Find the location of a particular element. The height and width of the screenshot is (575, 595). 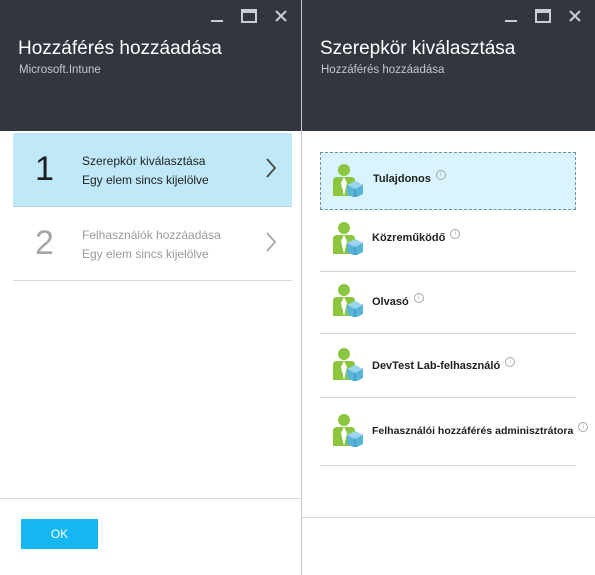

role-item-contributor: Közreműködő i is located at coordinates (448, 241).